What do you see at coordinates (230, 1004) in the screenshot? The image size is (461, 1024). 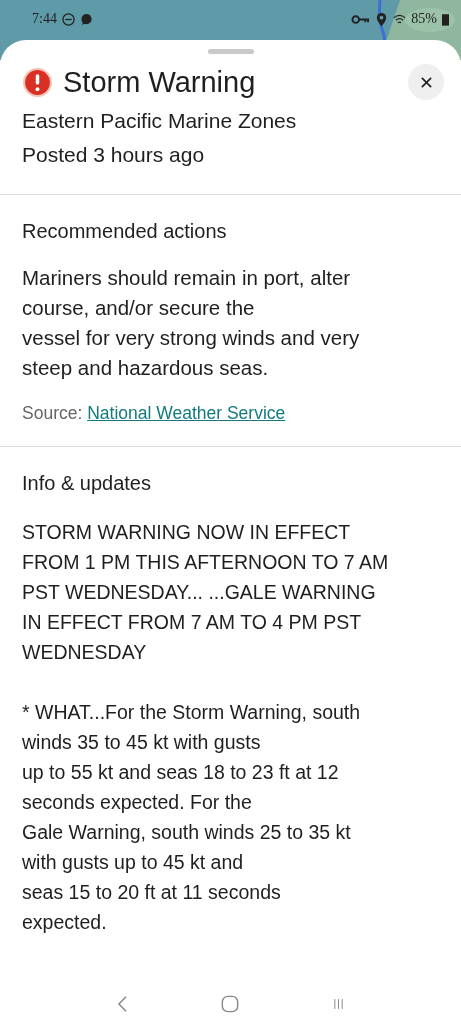 I see `home-icon` at bounding box center [230, 1004].